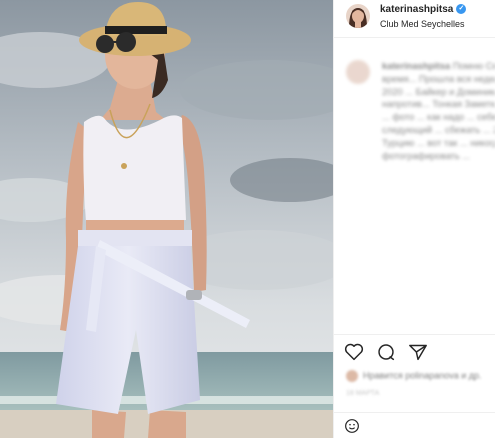 Image resolution: width=495 pixels, height=438 pixels. Describe the element at coordinates (386, 354) in the screenshot. I see `comment-icon` at that location.